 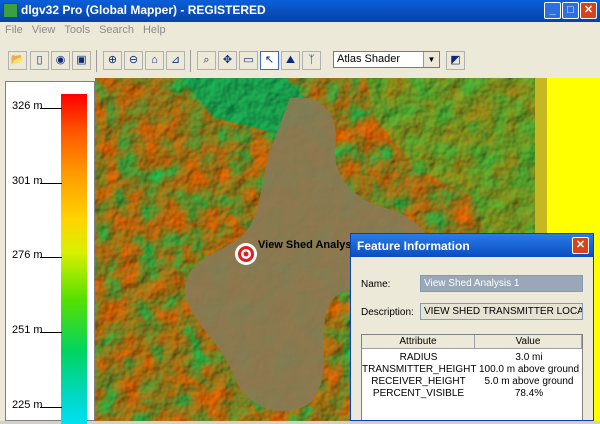 I want to click on legend-label-326: 326 m, so click(x=27, y=106).